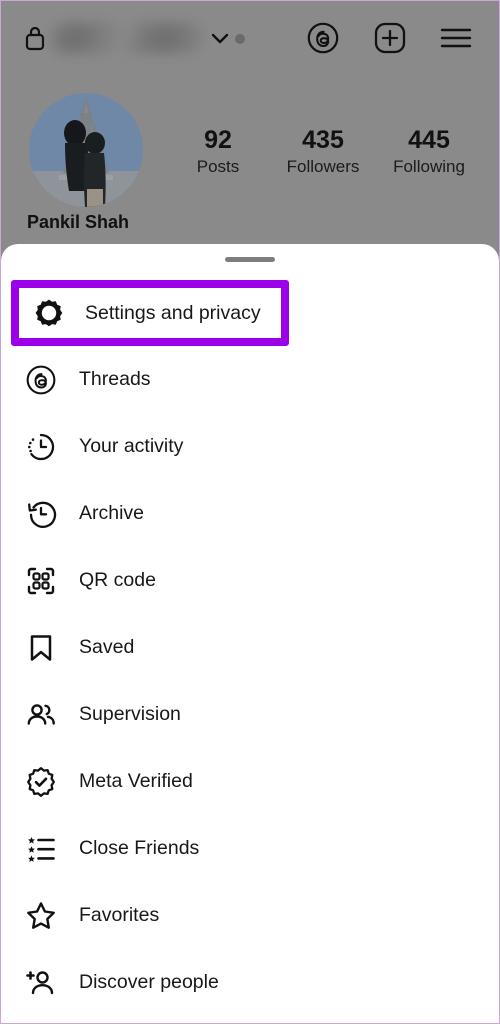 This screenshot has height=1024, width=500. I want to click on menu-item-meta-verified: Meta Verified, so click(250, 781).